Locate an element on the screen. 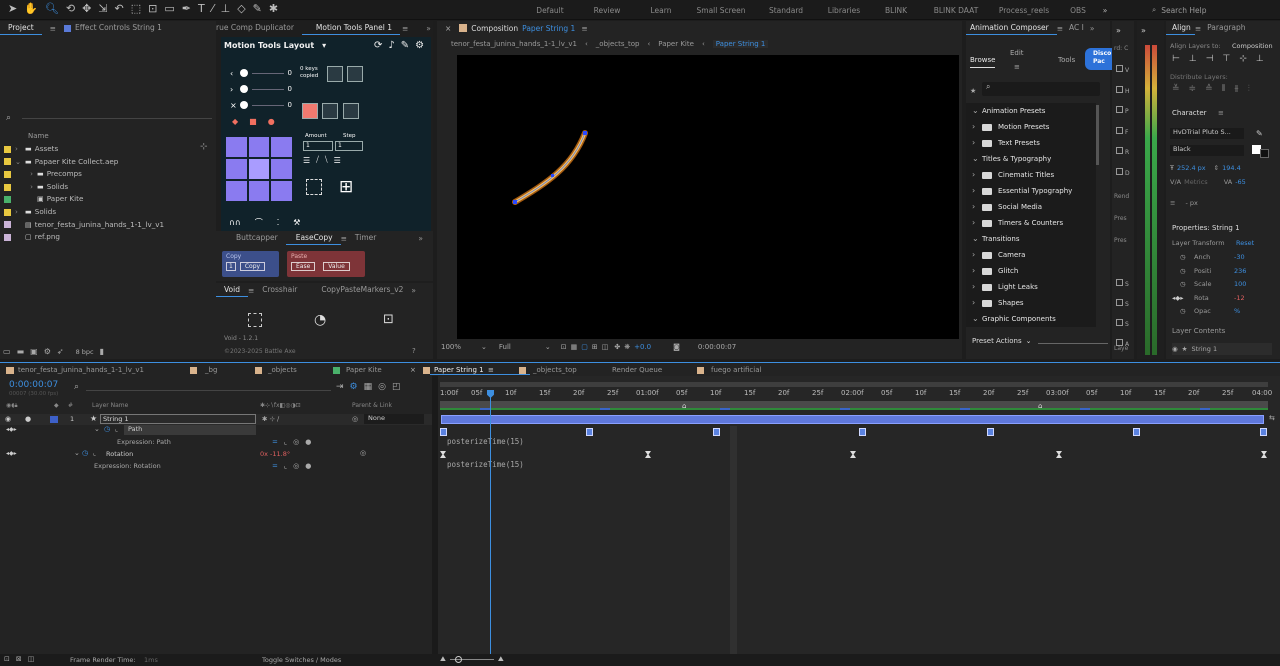  tab-project: Project is located at coordinates (21, 28).